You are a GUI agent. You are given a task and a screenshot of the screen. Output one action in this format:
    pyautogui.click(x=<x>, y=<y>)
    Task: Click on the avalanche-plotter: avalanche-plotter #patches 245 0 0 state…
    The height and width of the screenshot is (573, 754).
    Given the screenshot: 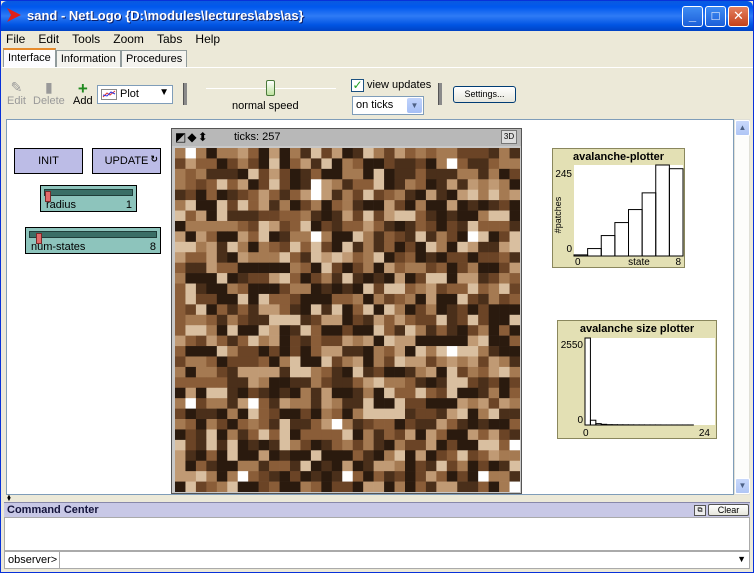 What is the action you would take?
    pyautogui.click(x=618, y=208)
    